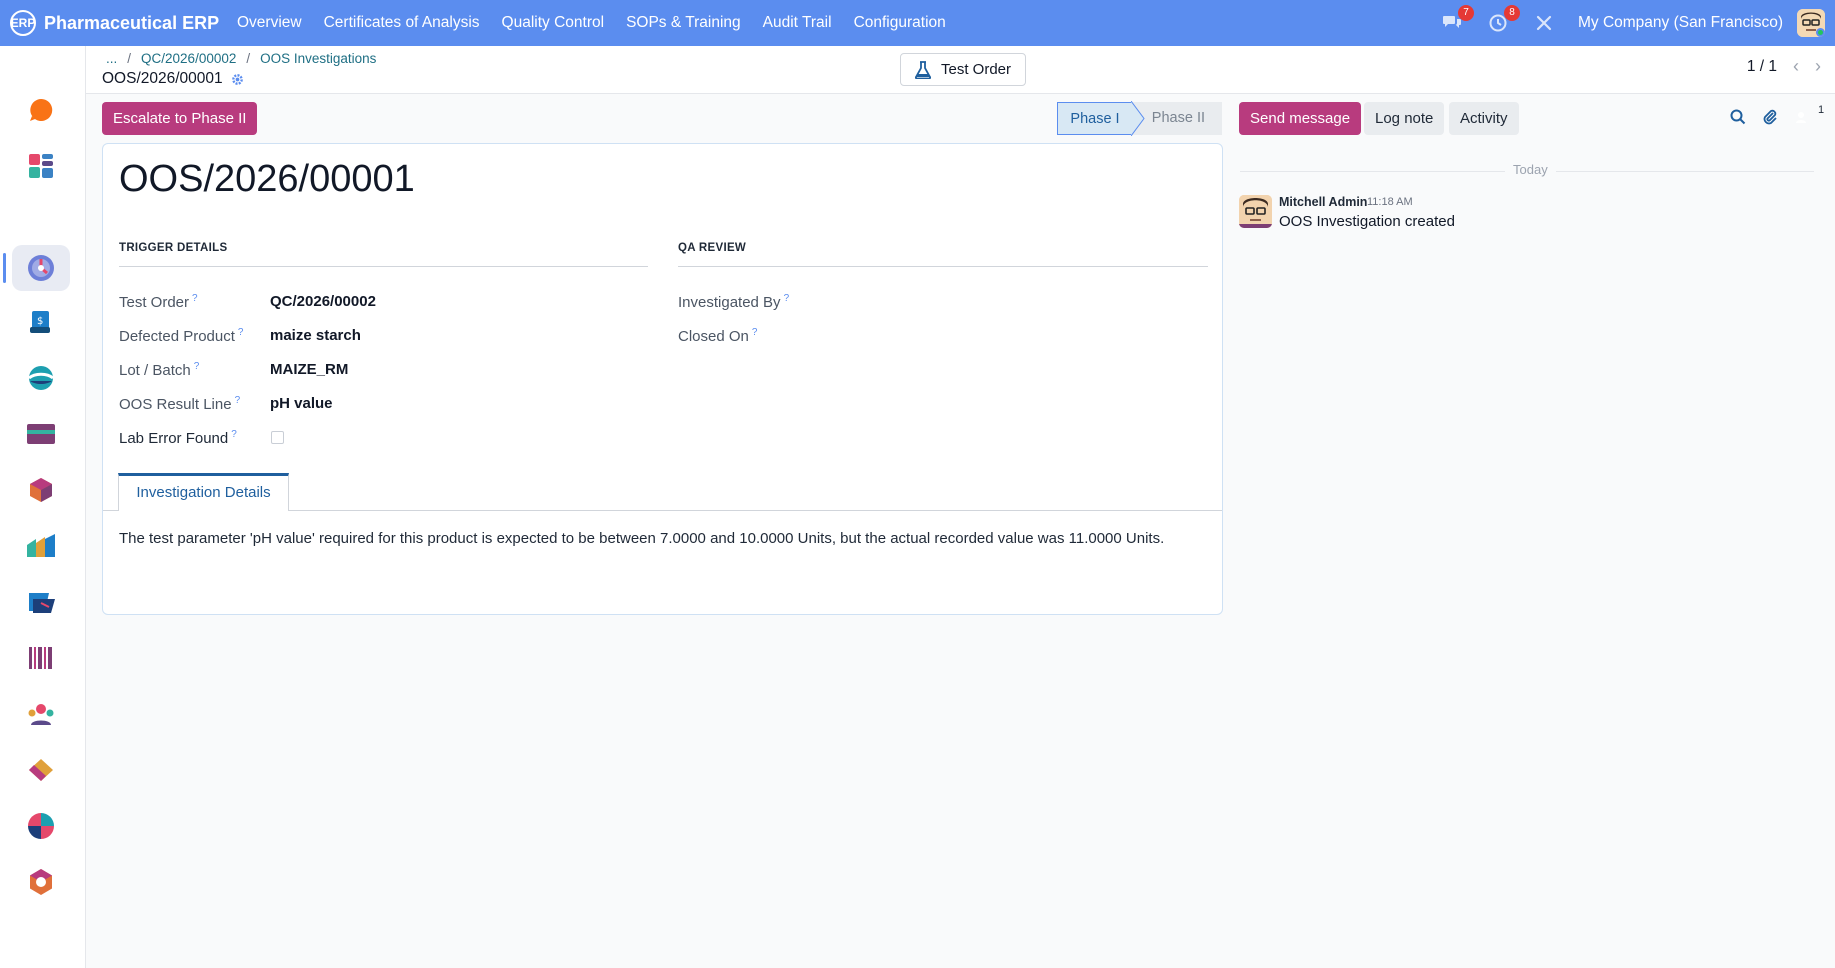 This screenshot has height=968, width=1835. Describe the element at coordinates (976, 69) in the screenshot. I see `test-order-label: Test Order` at that location.